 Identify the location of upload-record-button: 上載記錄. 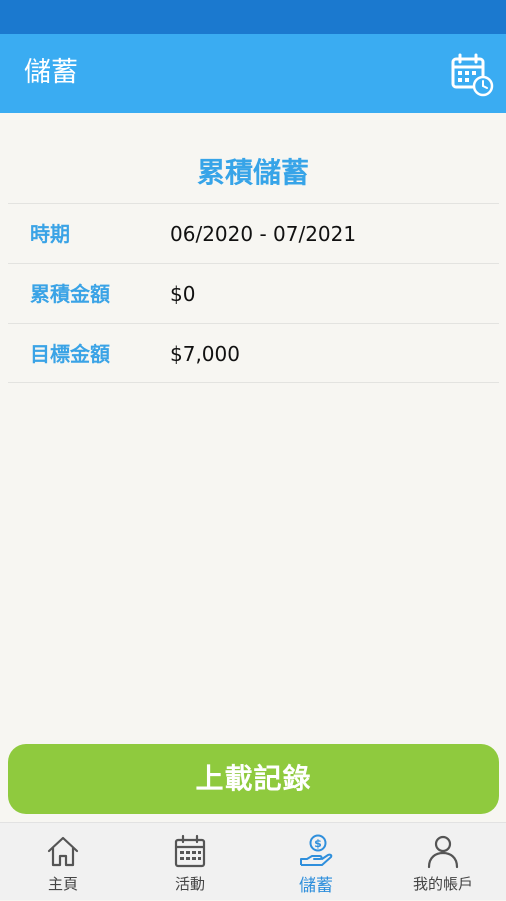
(253, 779).